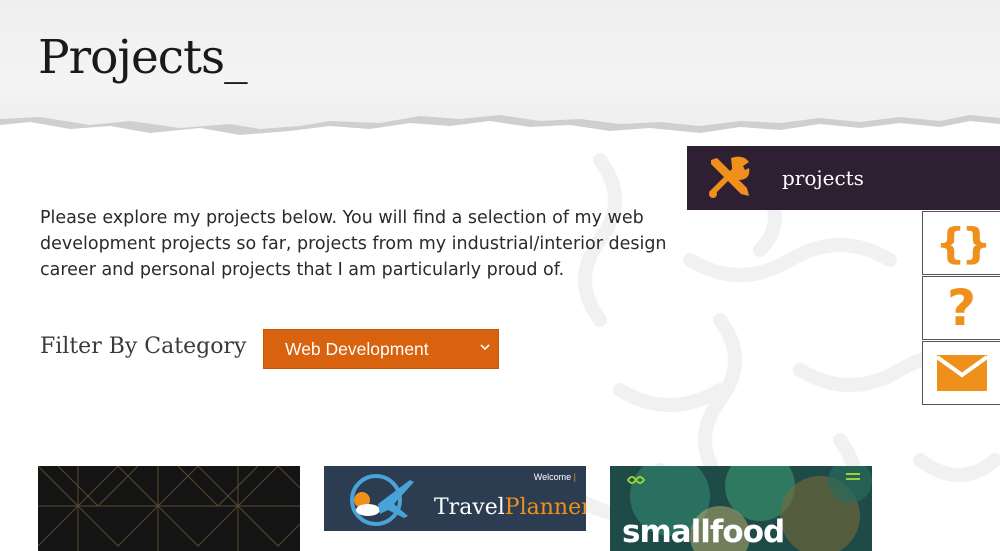 This screenshot has width=1000, height=551. What do you see at coordinates (382, 500) in the screenshot?
I see `plane-sun-icon` at bounding box center [382, 500].